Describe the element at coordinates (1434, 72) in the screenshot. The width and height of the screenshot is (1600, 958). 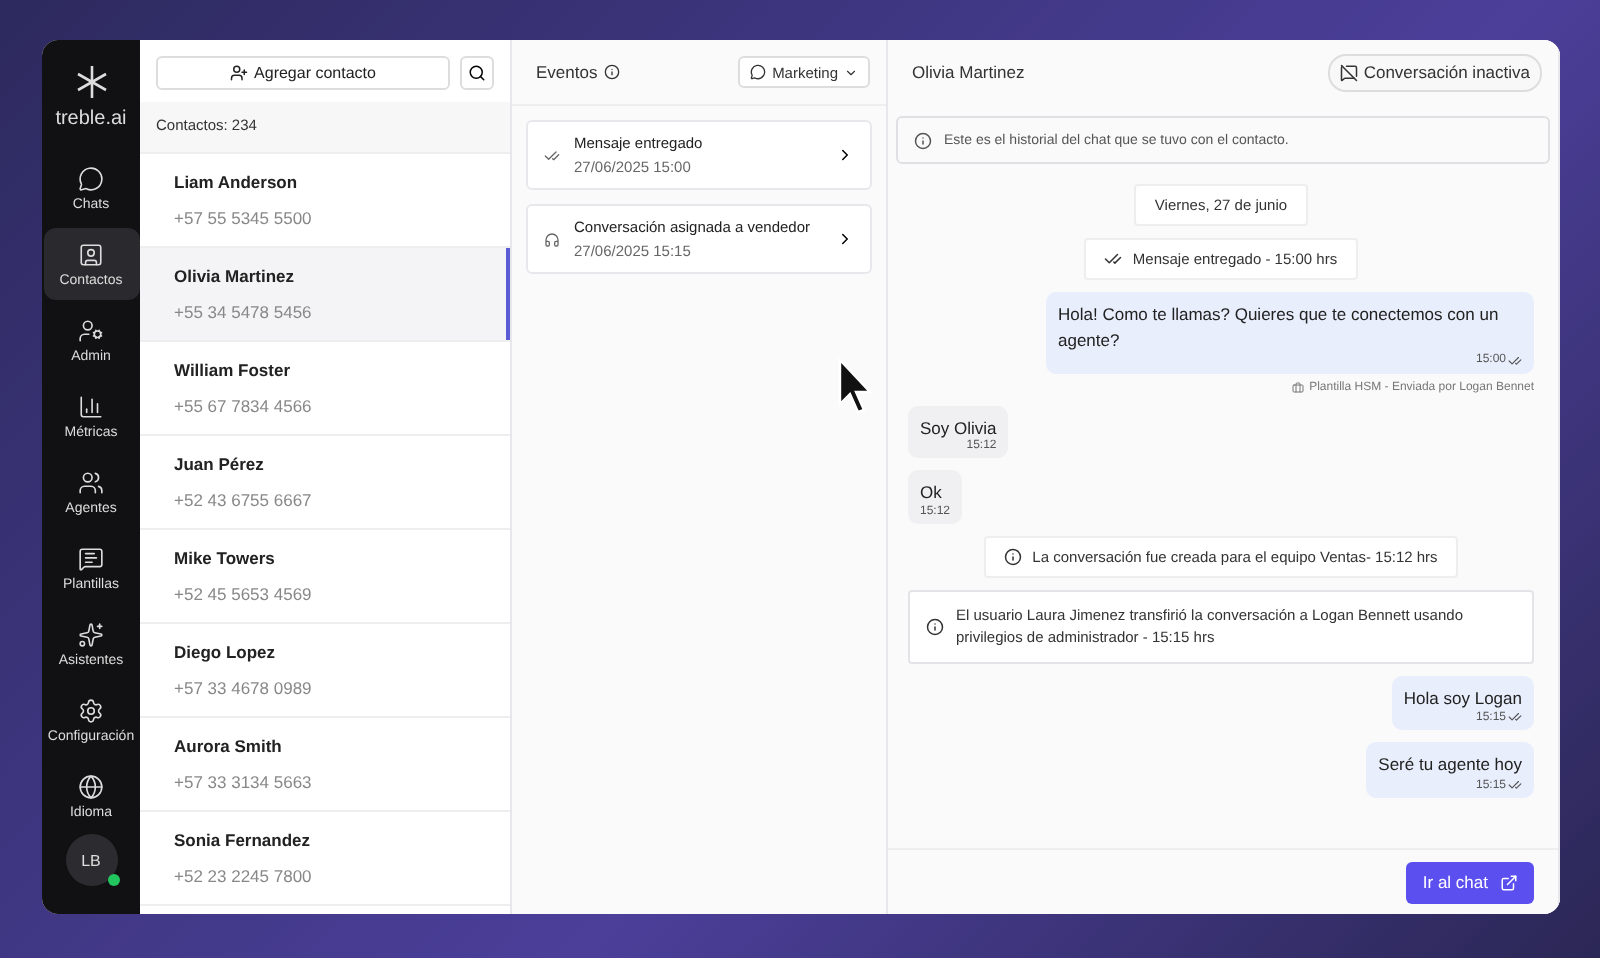
I see `inactive-status-label: Conversación inactiva` at that location.